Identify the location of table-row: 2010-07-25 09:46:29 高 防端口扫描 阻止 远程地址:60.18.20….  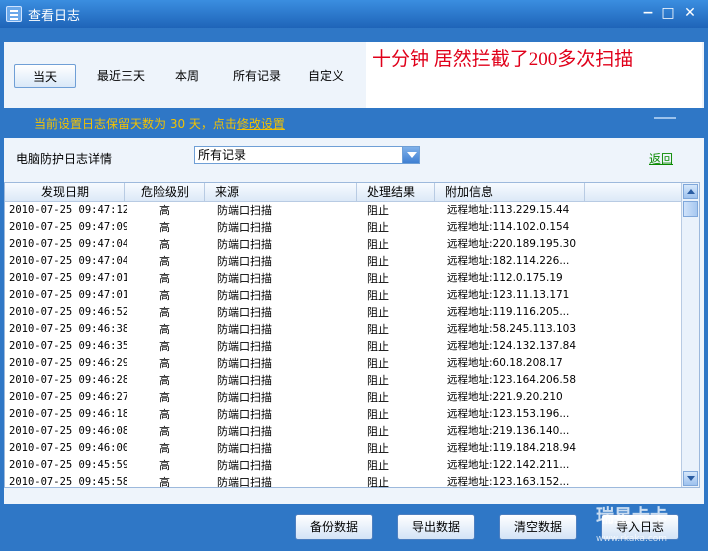
(343, 363).